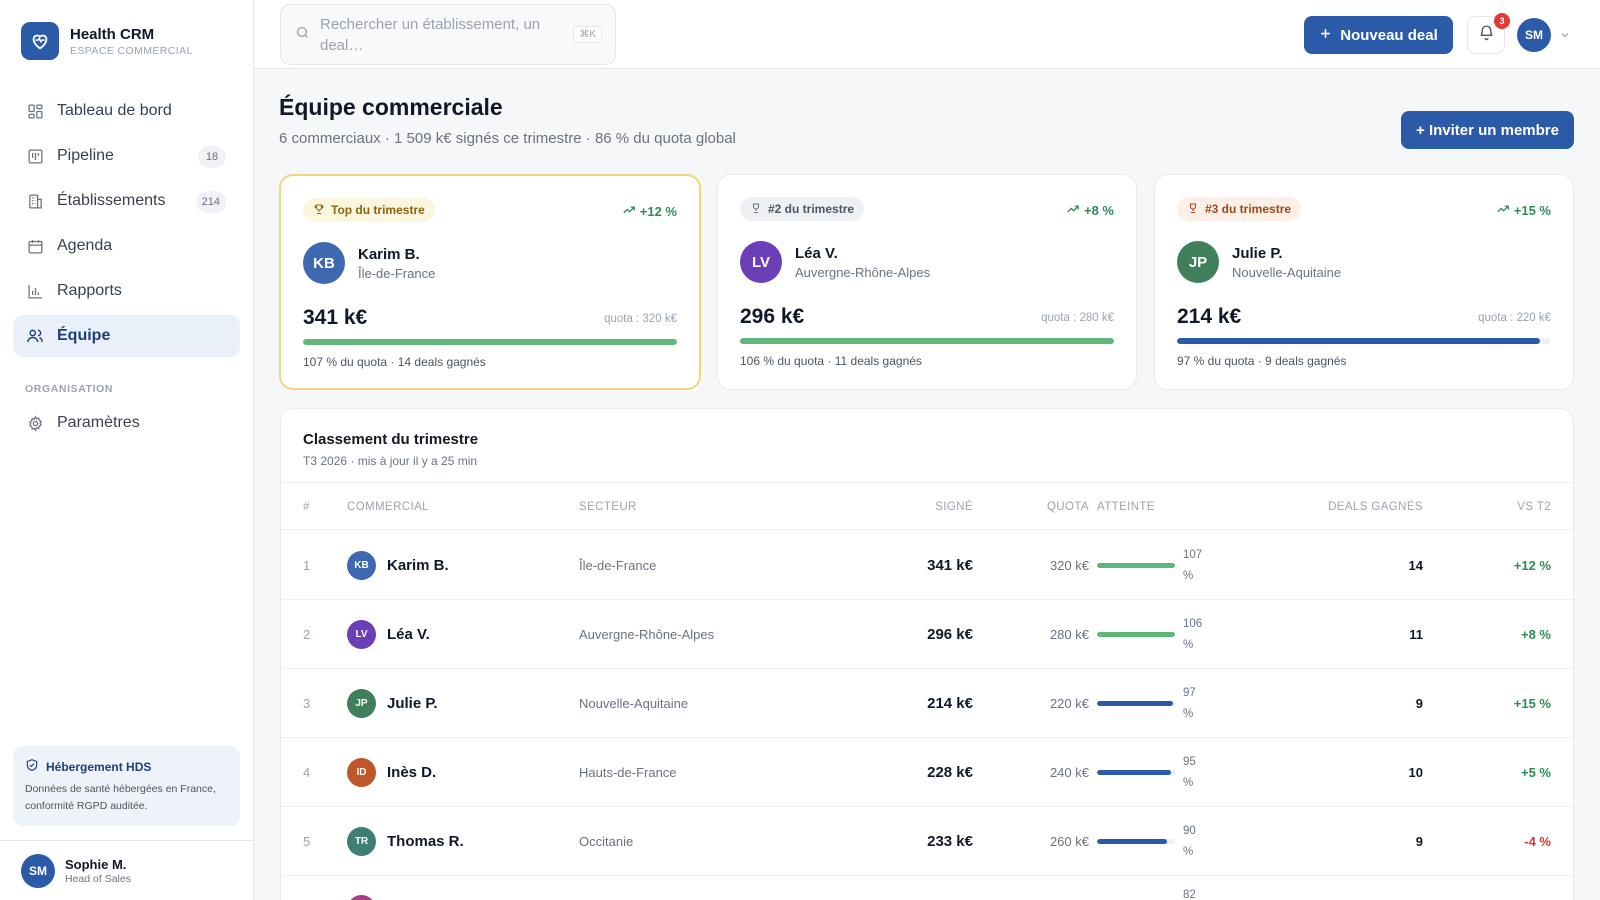  I want to click on attainment-cell: 106 %, so click(1150, 634).